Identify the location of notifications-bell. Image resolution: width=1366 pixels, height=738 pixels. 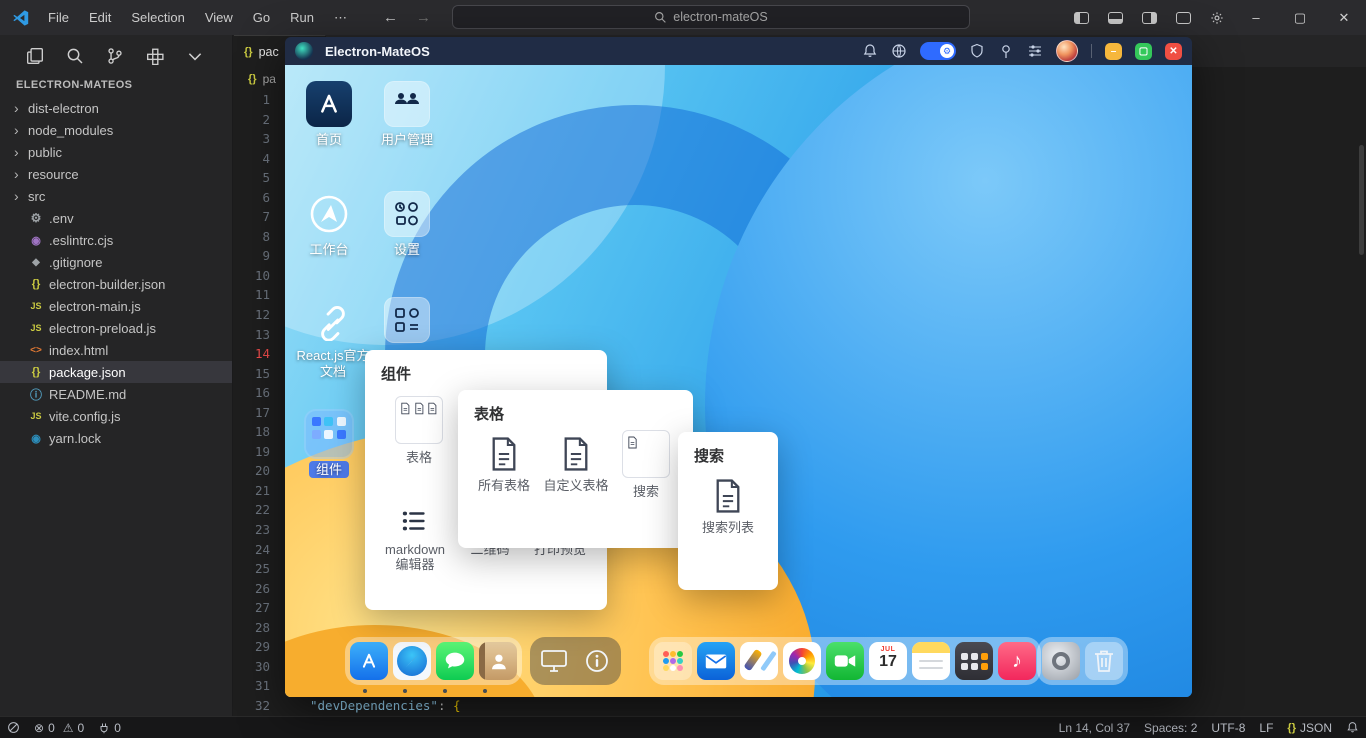
(1352, 727).